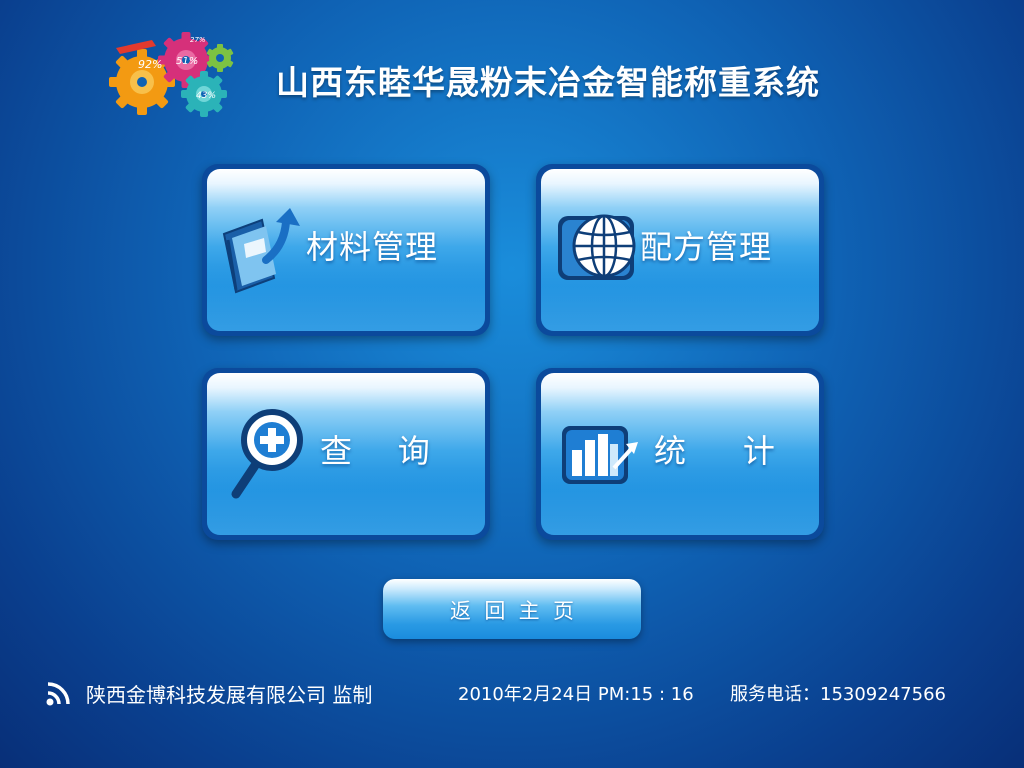 The image size is (1024, 768). I want to click on tile-label: 配方管理, so click(706, 247).